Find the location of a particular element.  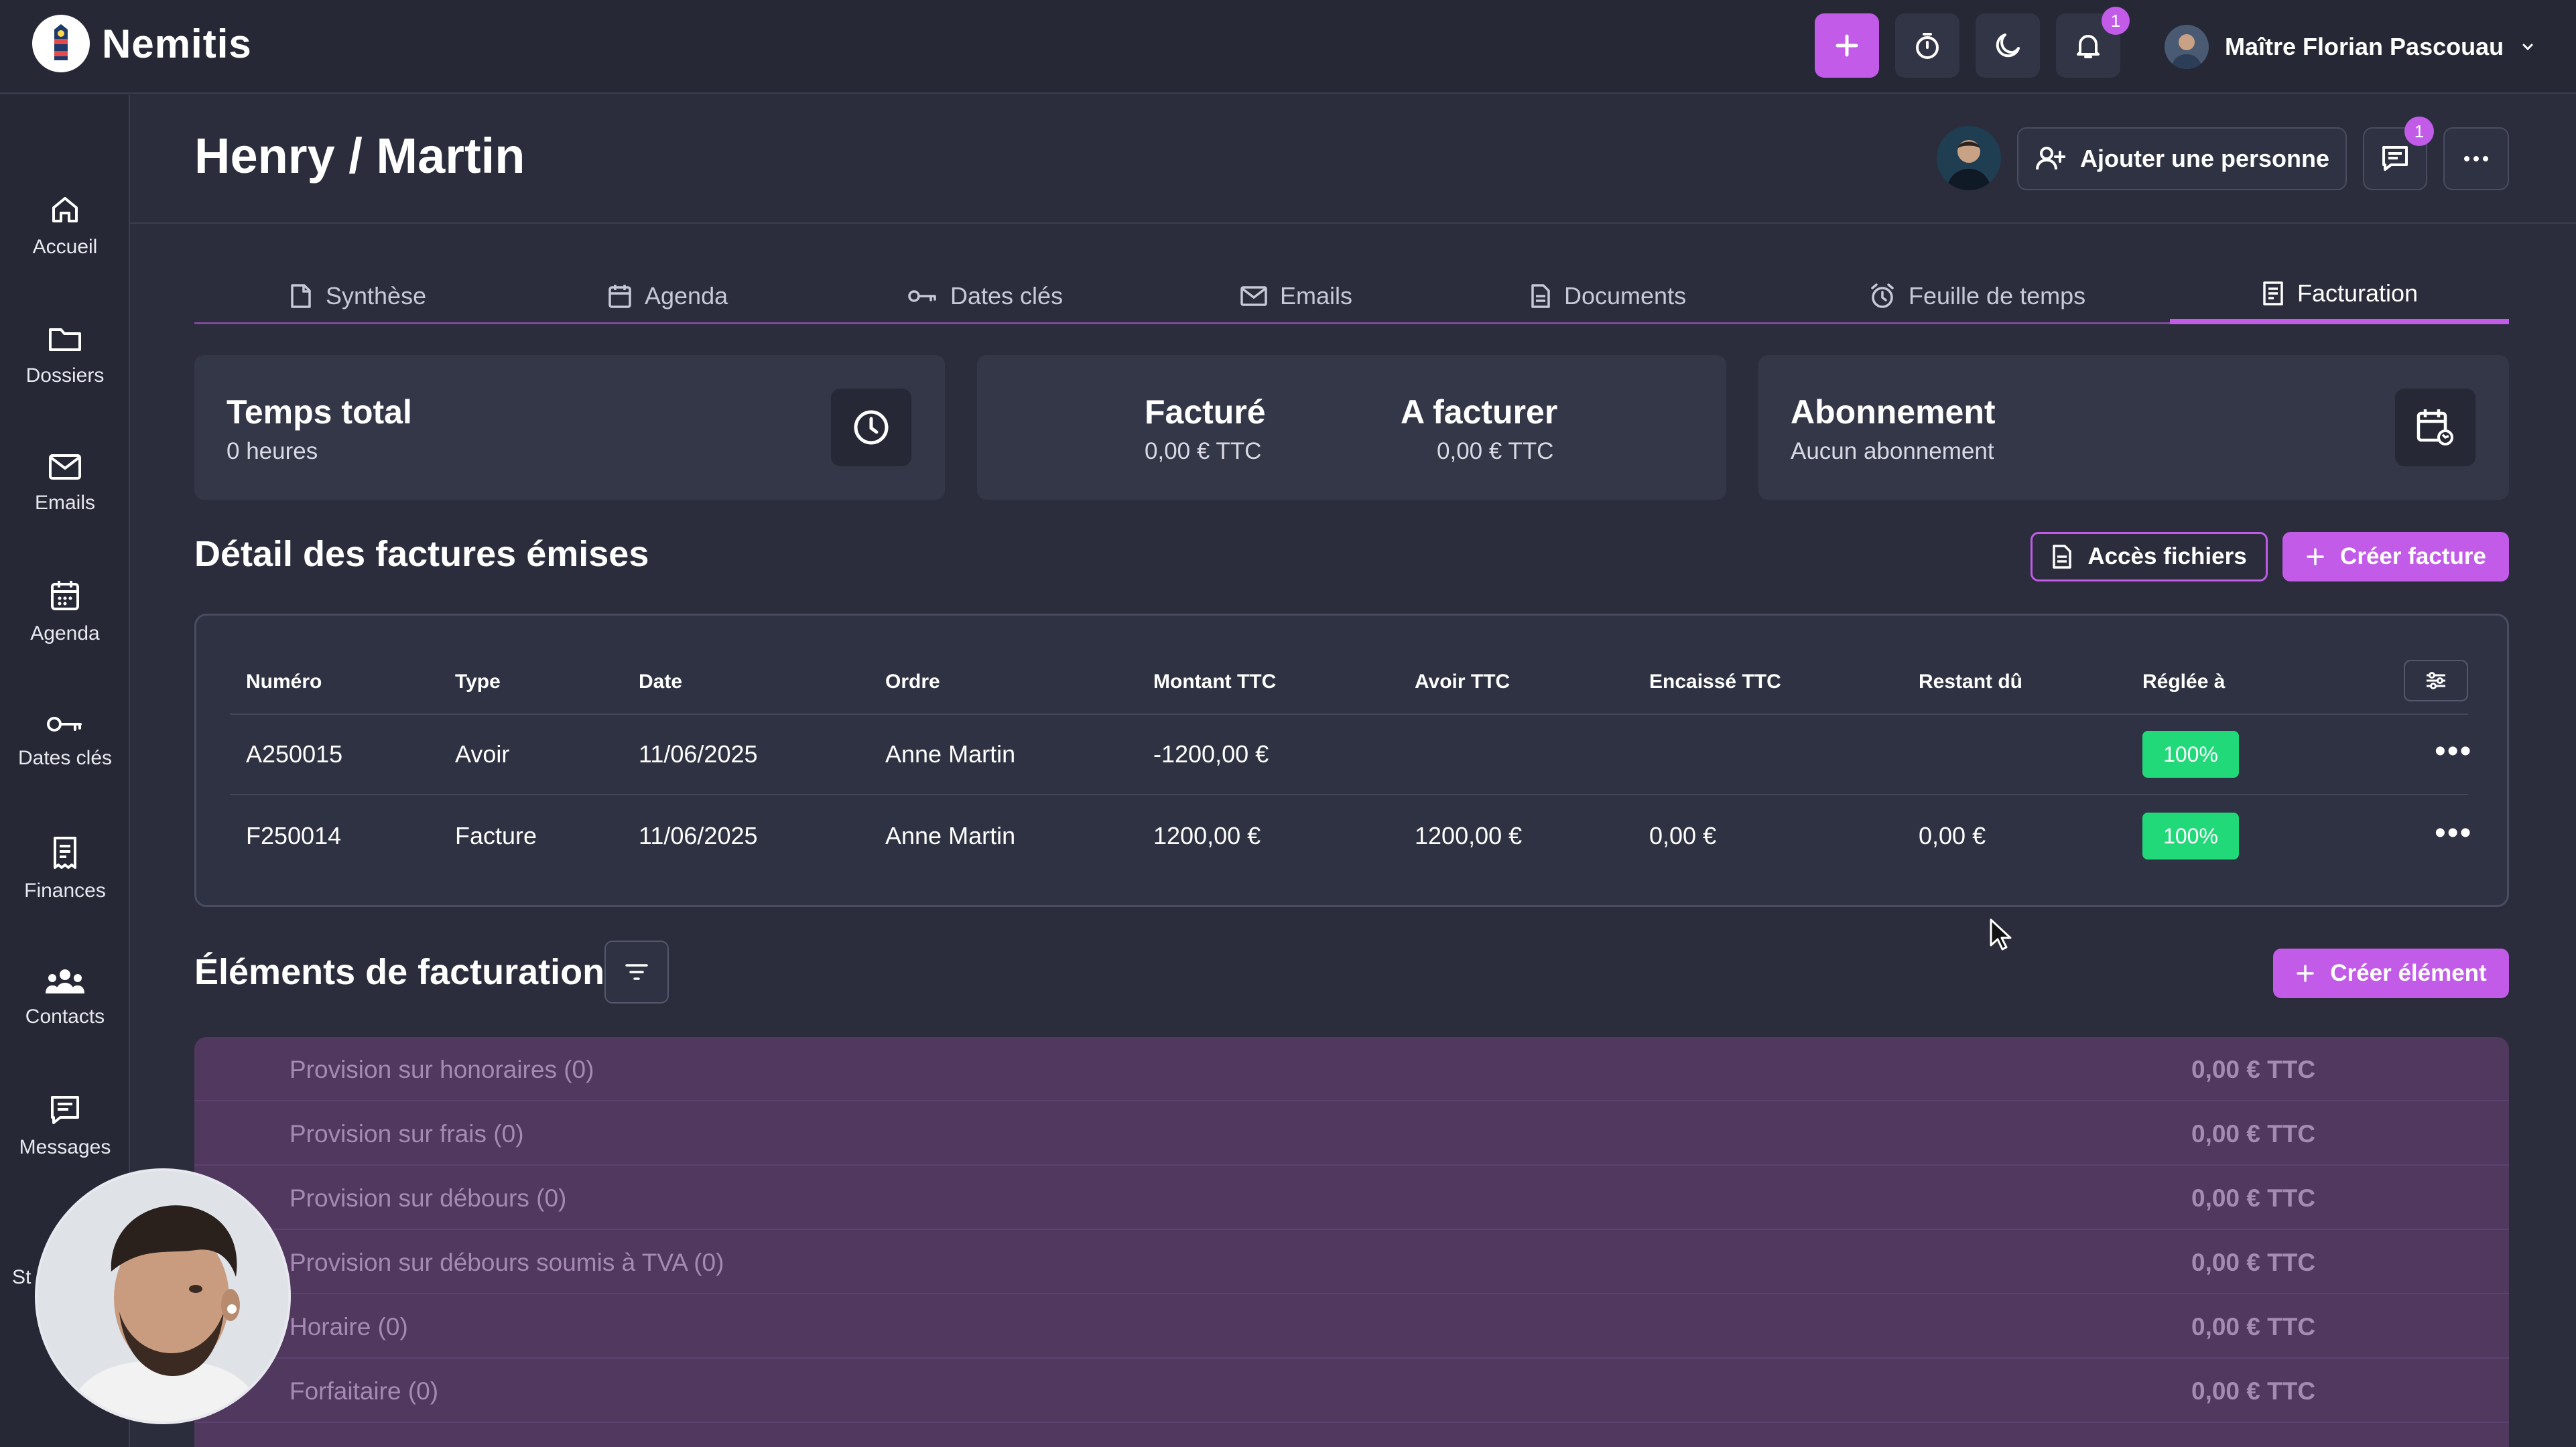

add-person-label: Ajouter une personne is located at coordinates (2204, 158).